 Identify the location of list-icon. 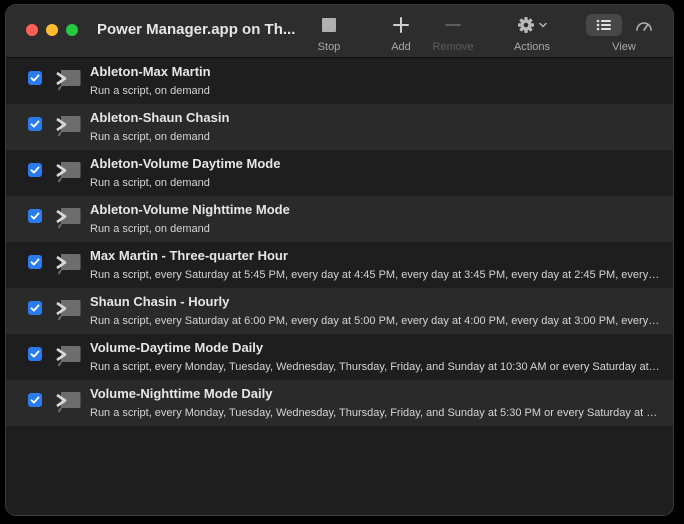
(603, 25).